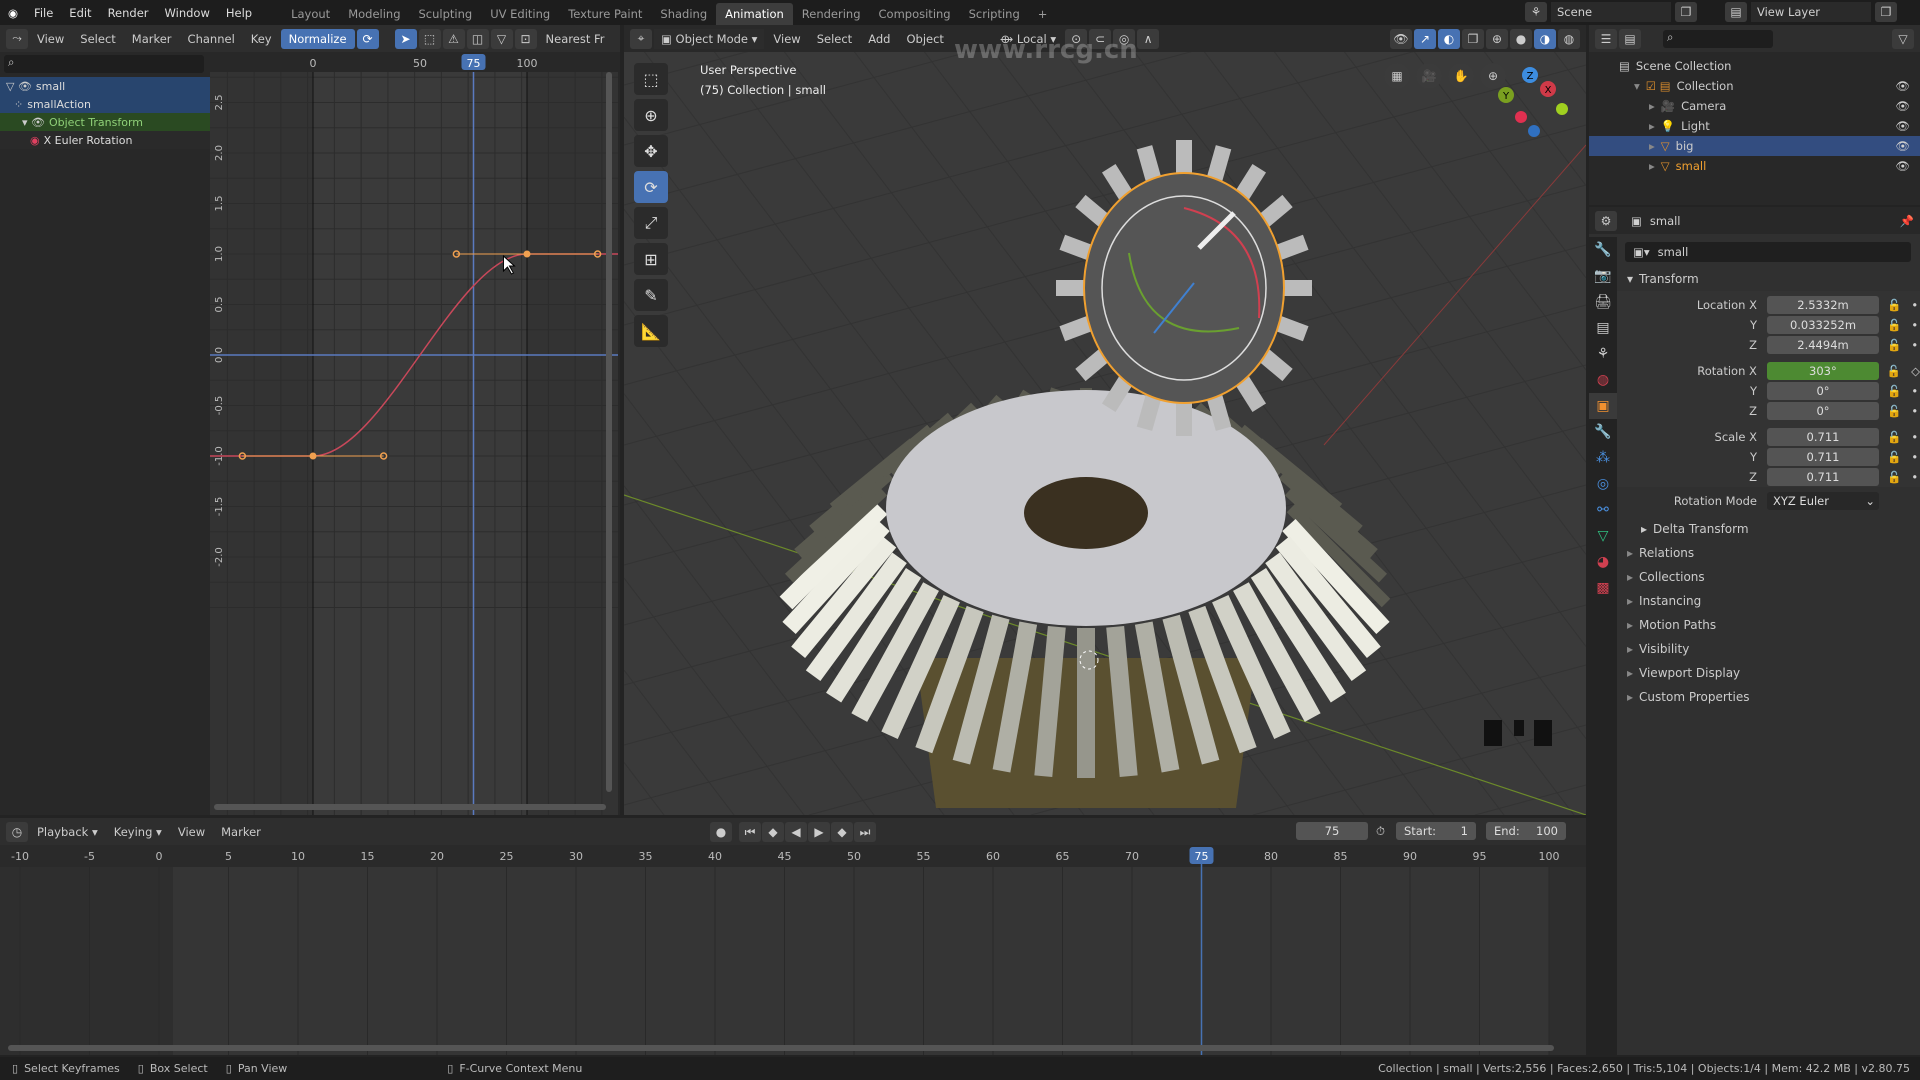  I want to click on prop-field: 0.711, so click(1823, 477).